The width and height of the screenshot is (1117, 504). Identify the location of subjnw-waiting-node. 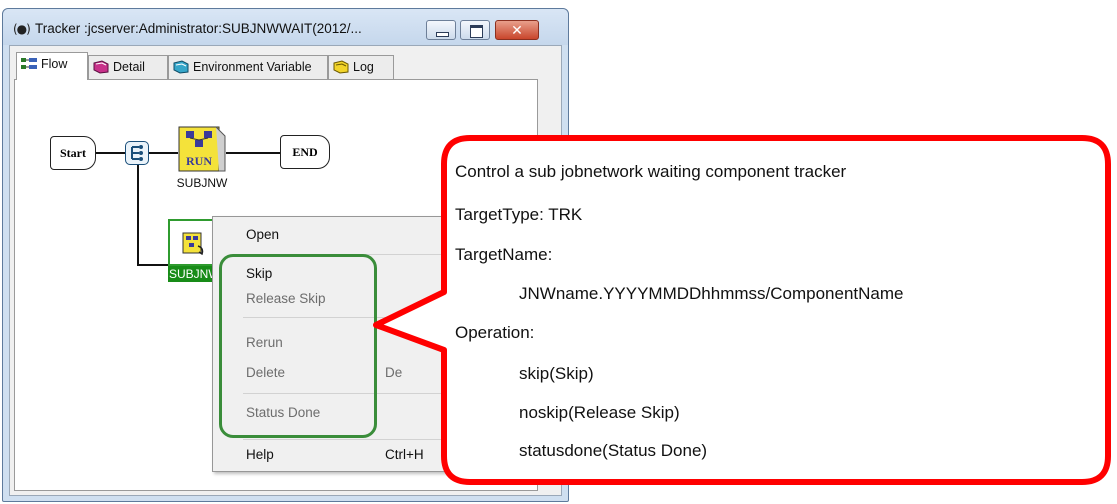
(192, 242).